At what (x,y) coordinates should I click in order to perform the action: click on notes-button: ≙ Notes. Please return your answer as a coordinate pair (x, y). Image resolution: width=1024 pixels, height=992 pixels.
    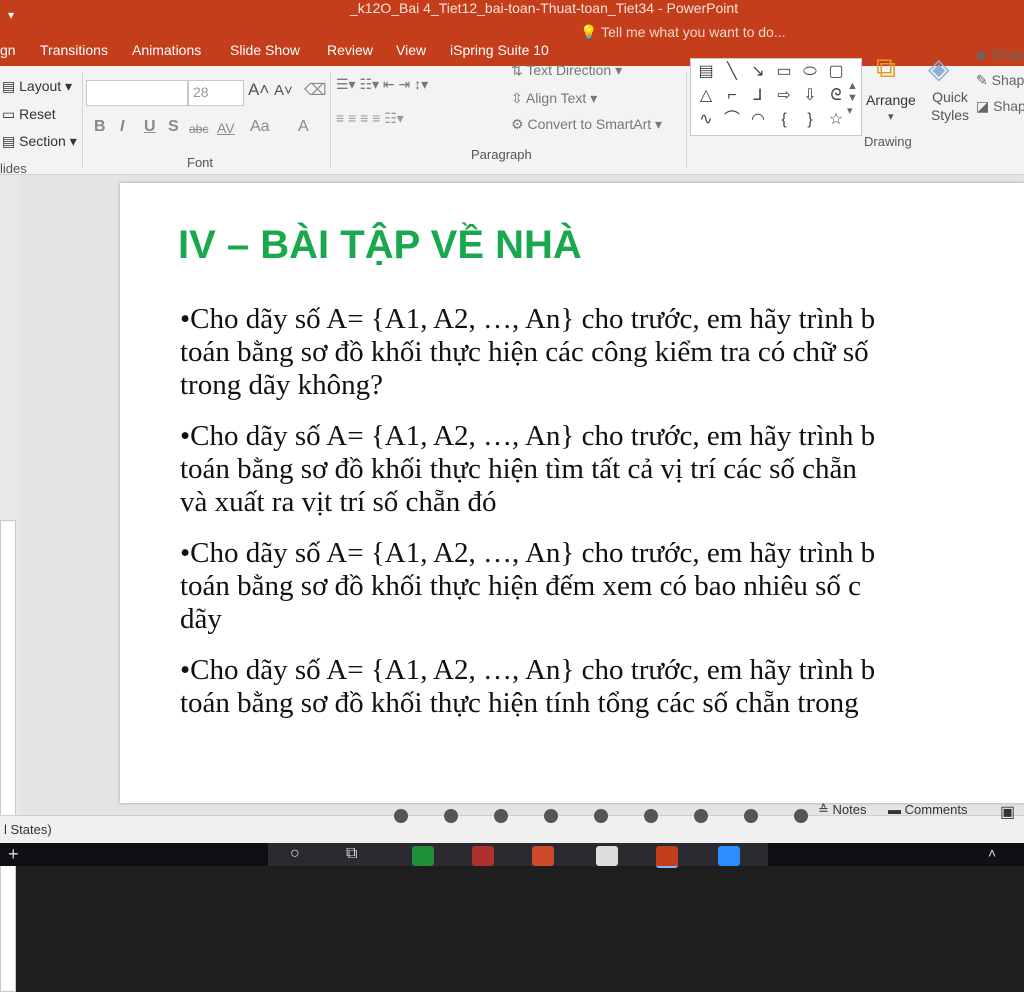
    Looking at the image, I should click on (842, 810).